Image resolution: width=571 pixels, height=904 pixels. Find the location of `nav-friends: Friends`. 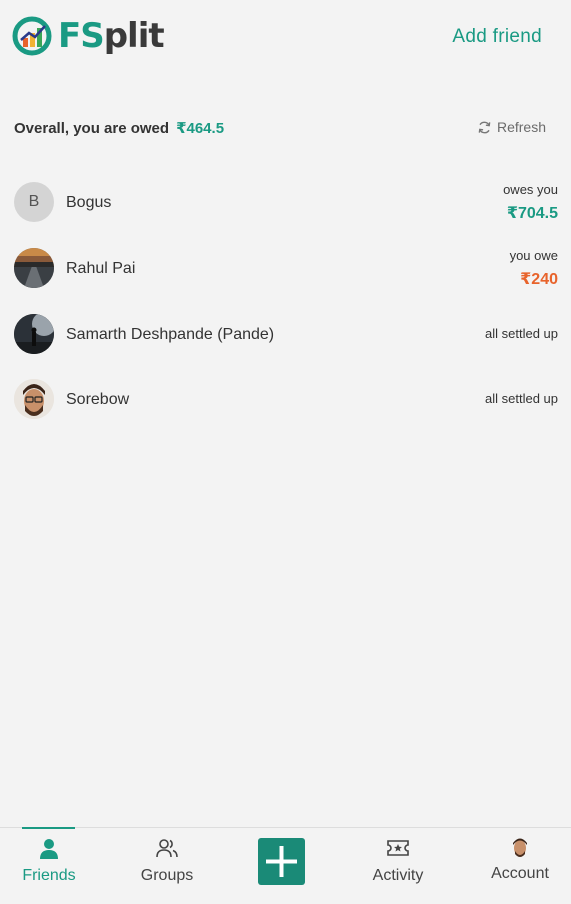

nav-friends: Friends is located at coordinates (49, 866).